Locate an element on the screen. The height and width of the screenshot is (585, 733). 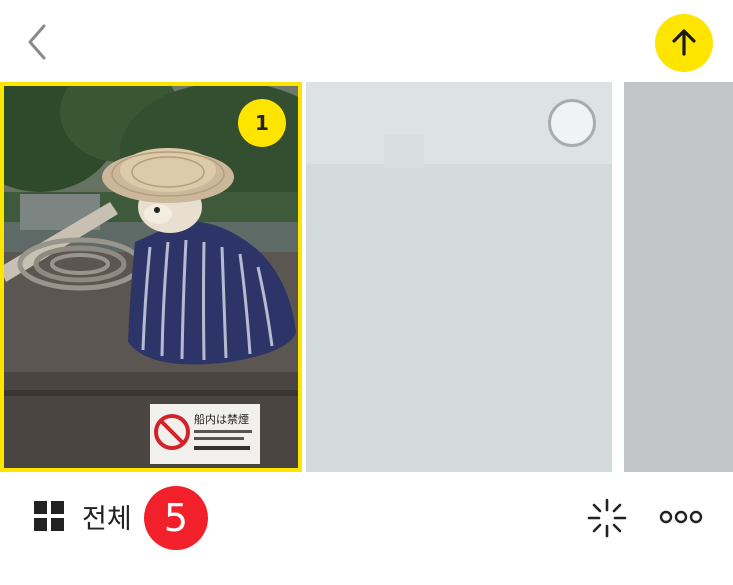
send-button is located at coordinates (684, 43).